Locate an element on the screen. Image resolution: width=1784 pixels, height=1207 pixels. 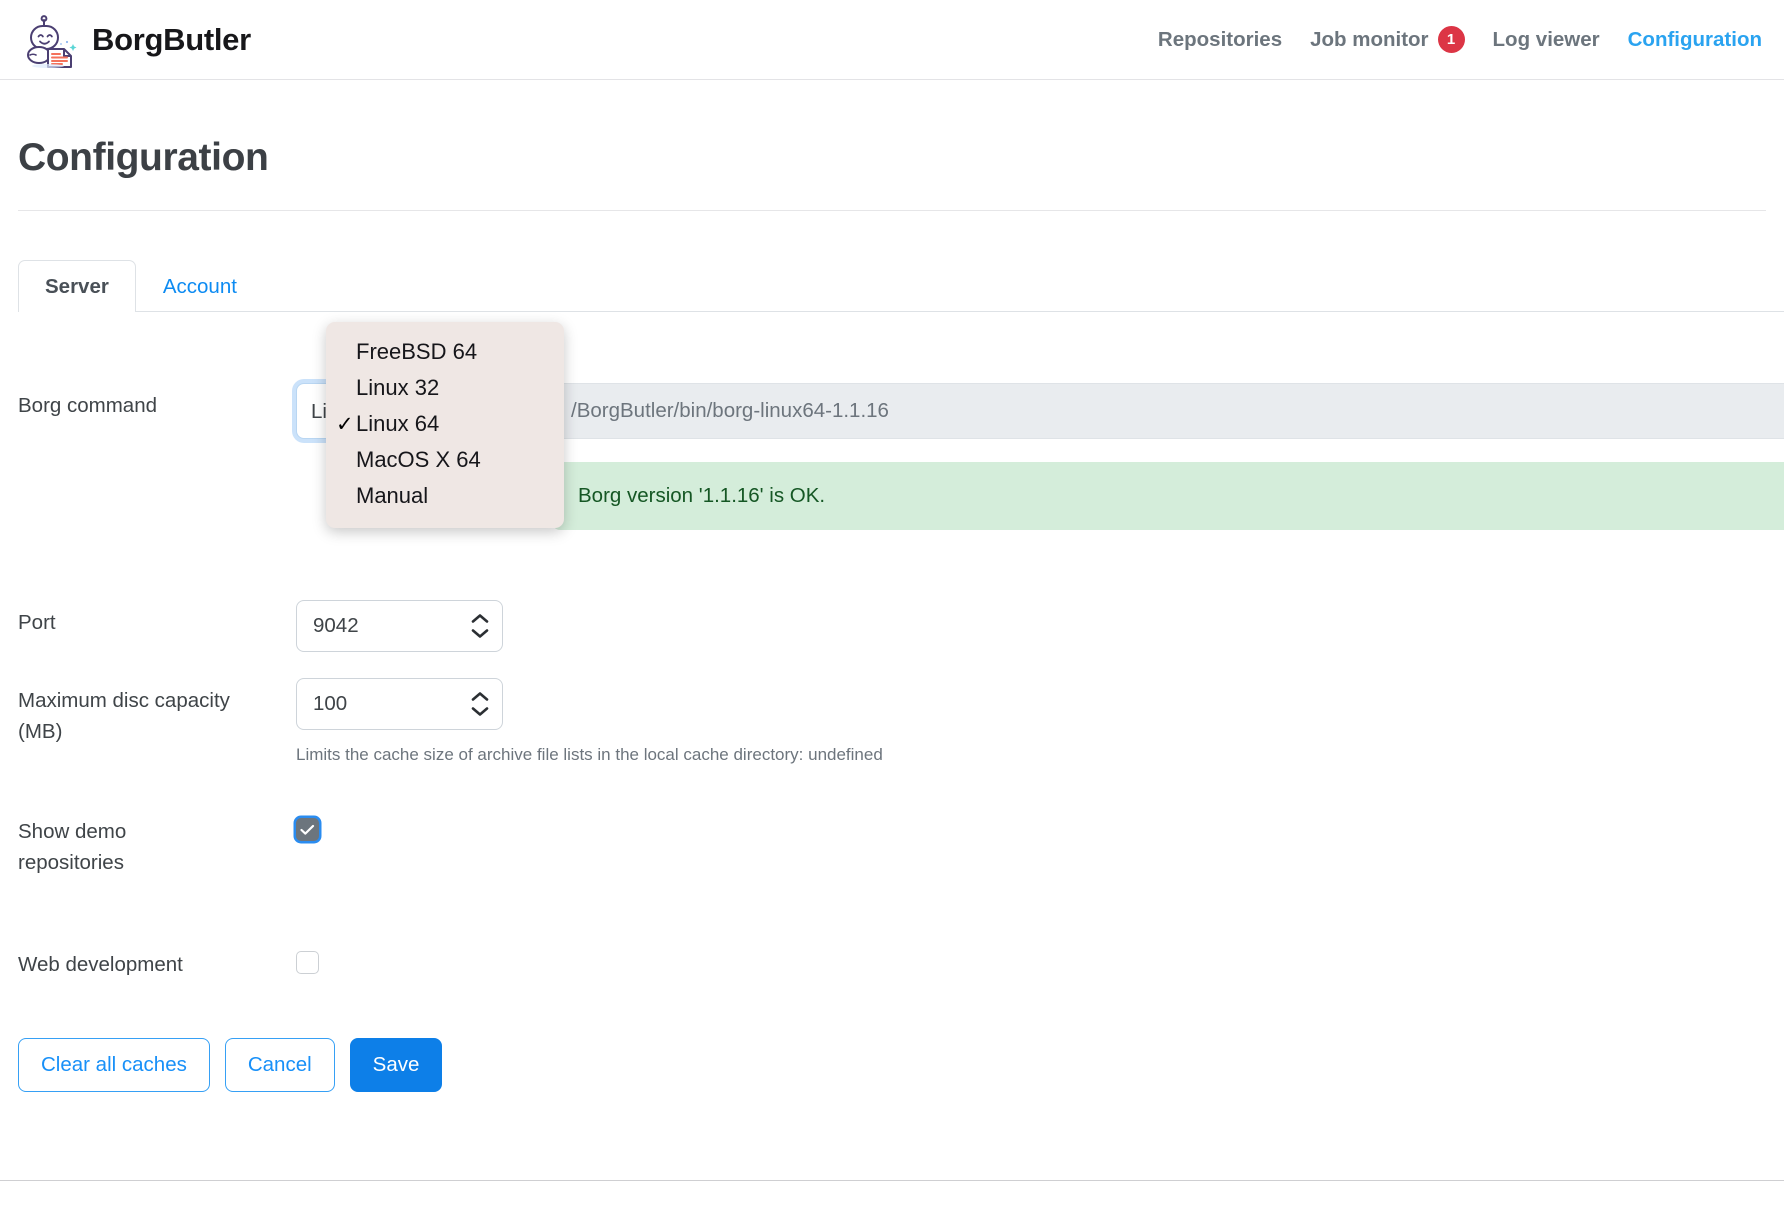
dropdown-option-macos-x-64: MacOS X 64 is located at coordinates (445, 460).